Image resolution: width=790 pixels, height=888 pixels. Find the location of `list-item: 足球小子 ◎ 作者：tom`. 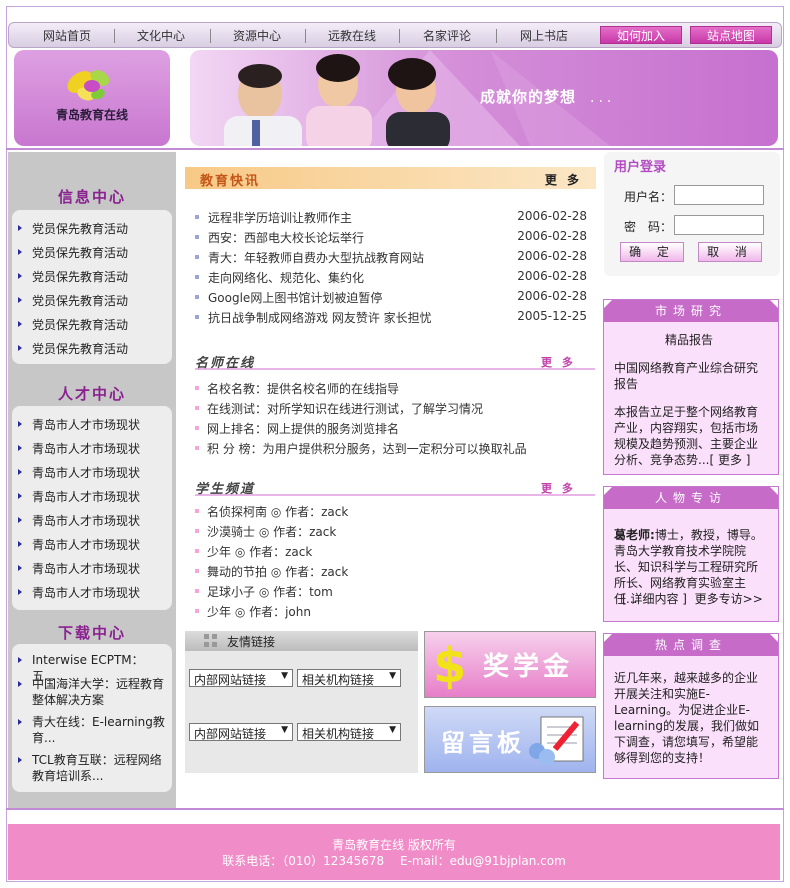

list-item: 足球小子 ◎ 作者：tom is located at coordinates (264, 591).